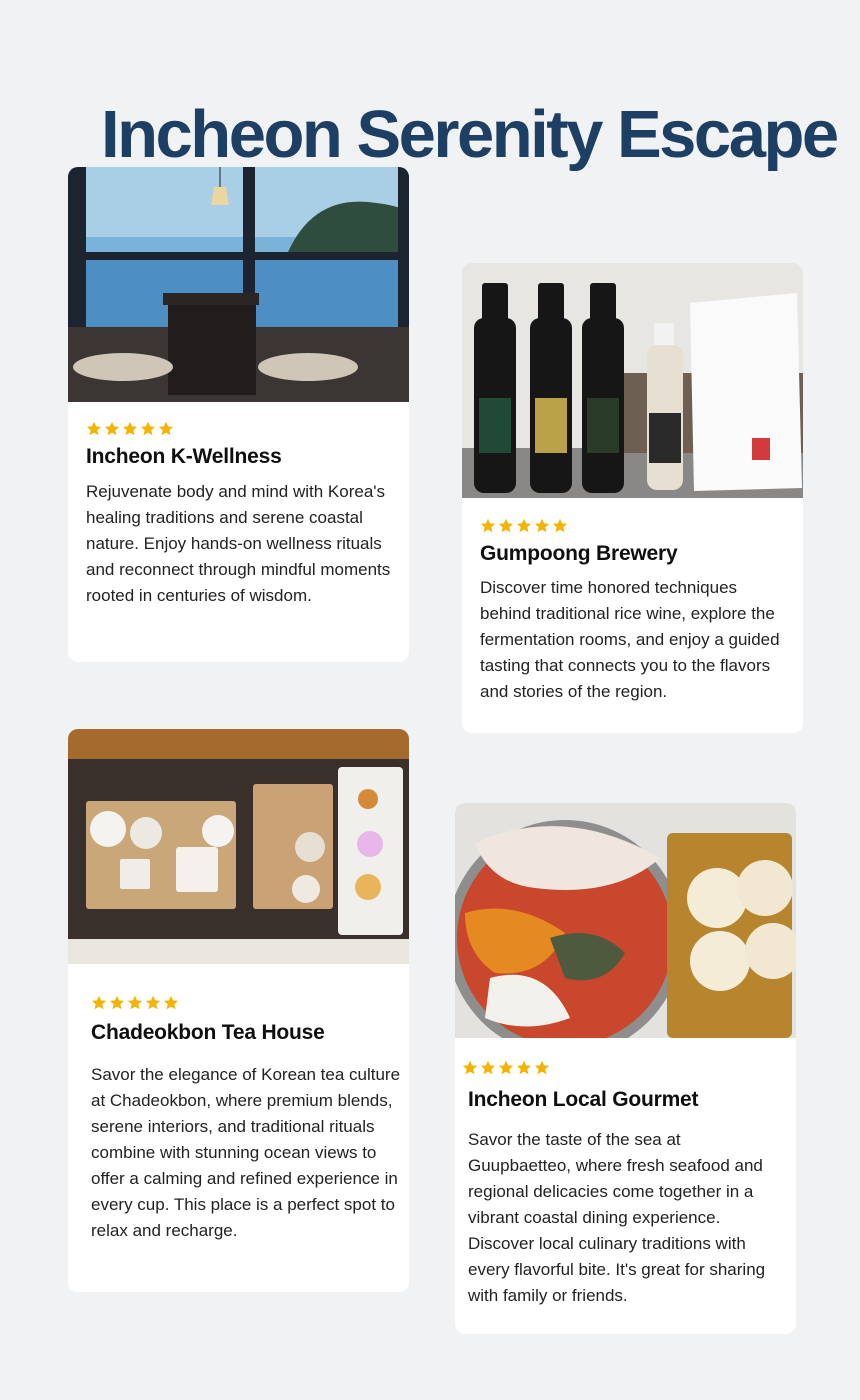  What do you see at coordinates (238, 284) in the screenshot?
I see `ocean-view-room-photo` at bounding box center [238, 284].